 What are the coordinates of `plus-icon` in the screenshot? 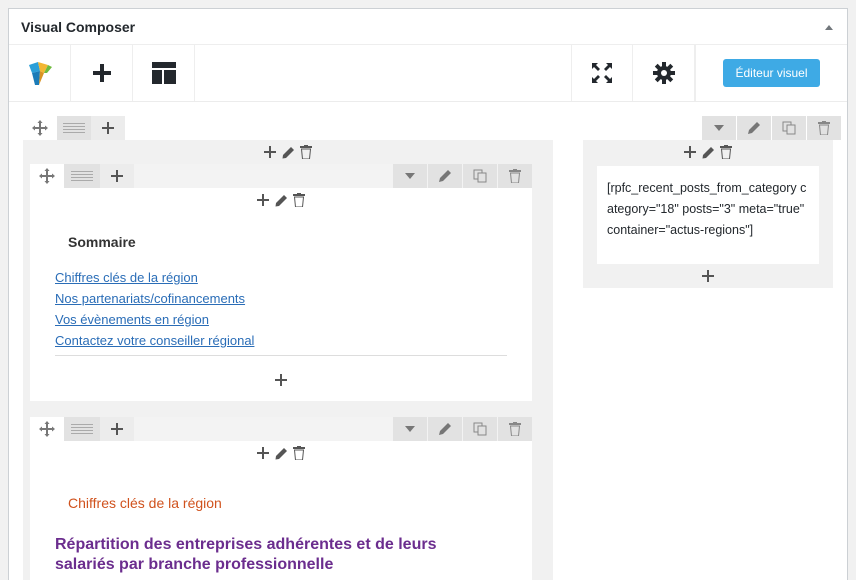 It's located at (101, 73).